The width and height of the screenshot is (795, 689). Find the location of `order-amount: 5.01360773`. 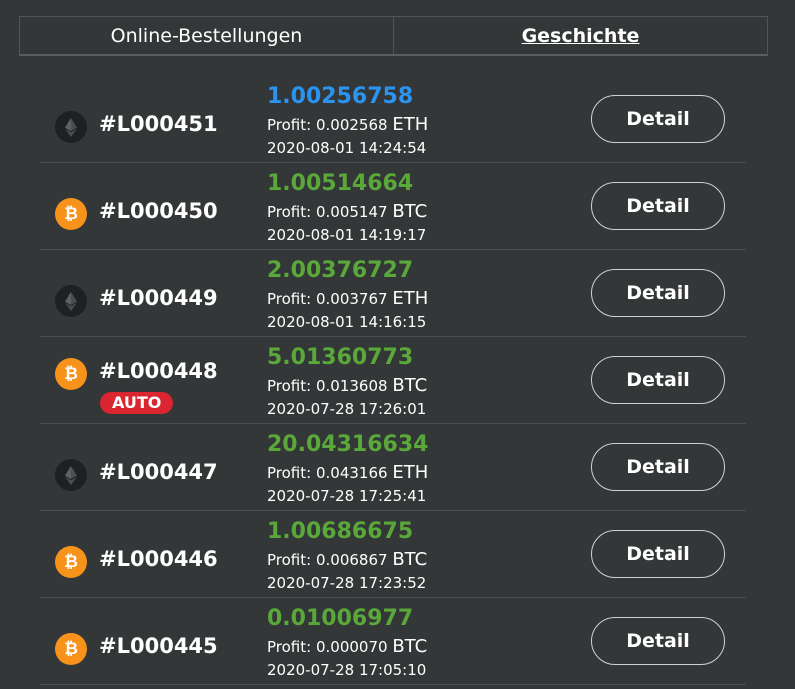

order-amount: 5.01360773 is located at coordinates (340, 357).